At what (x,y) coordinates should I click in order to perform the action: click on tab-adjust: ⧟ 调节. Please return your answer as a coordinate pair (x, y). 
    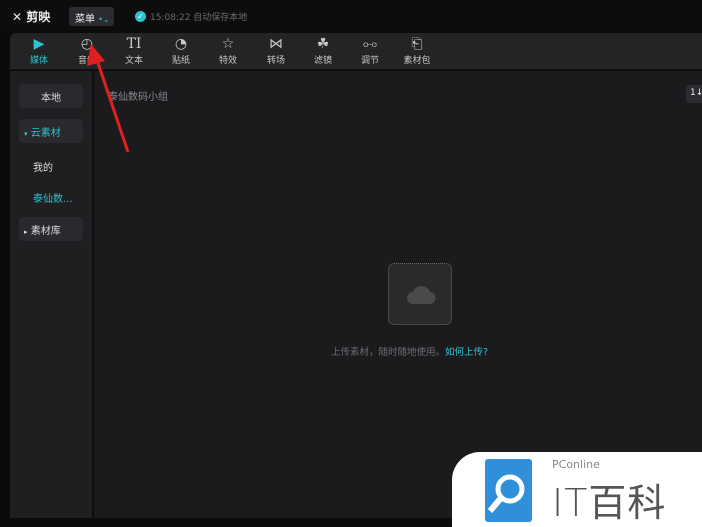
    Looking at the image, I should click on (370, 50).